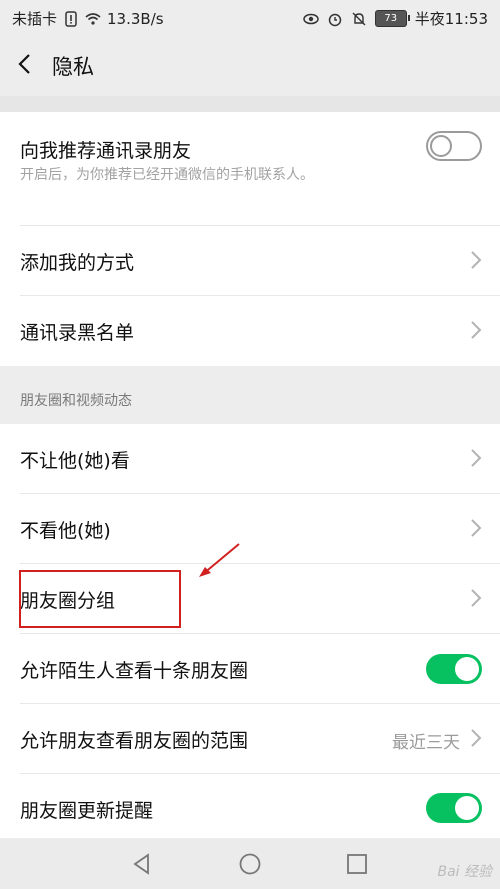 This screenshot has height=889, width=500. I want to click on sim-alert-icon, so click(71, 18).